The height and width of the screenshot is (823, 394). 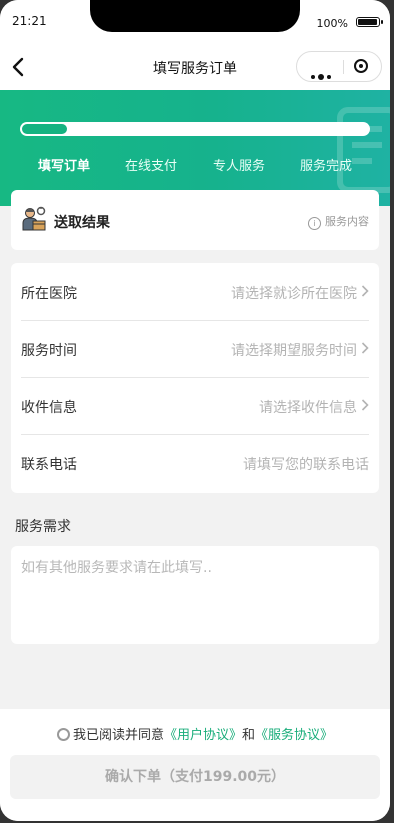 I want to click on form-row-hospital: 所在医院 请选择就诊所在医院, so click(x=195, y=292).